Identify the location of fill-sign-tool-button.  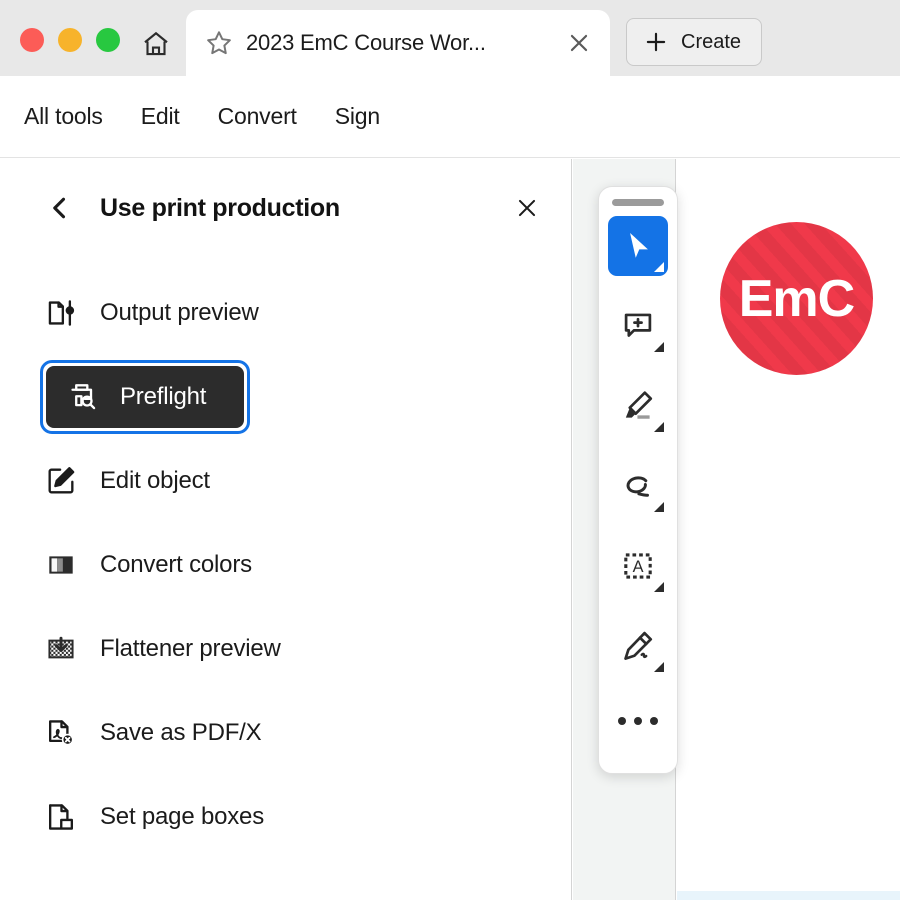
(638, 646).